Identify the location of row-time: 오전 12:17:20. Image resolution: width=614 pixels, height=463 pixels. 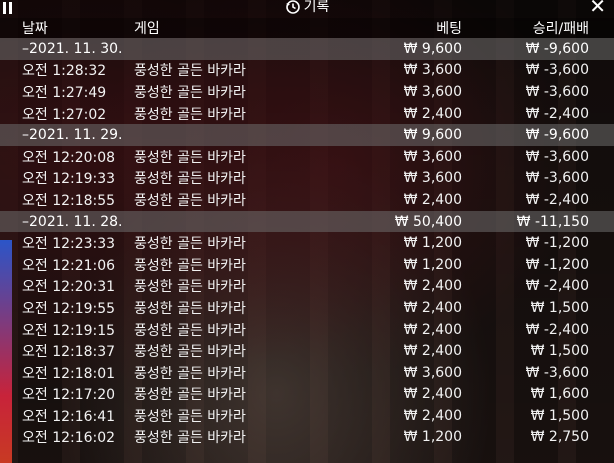
(69, 395).